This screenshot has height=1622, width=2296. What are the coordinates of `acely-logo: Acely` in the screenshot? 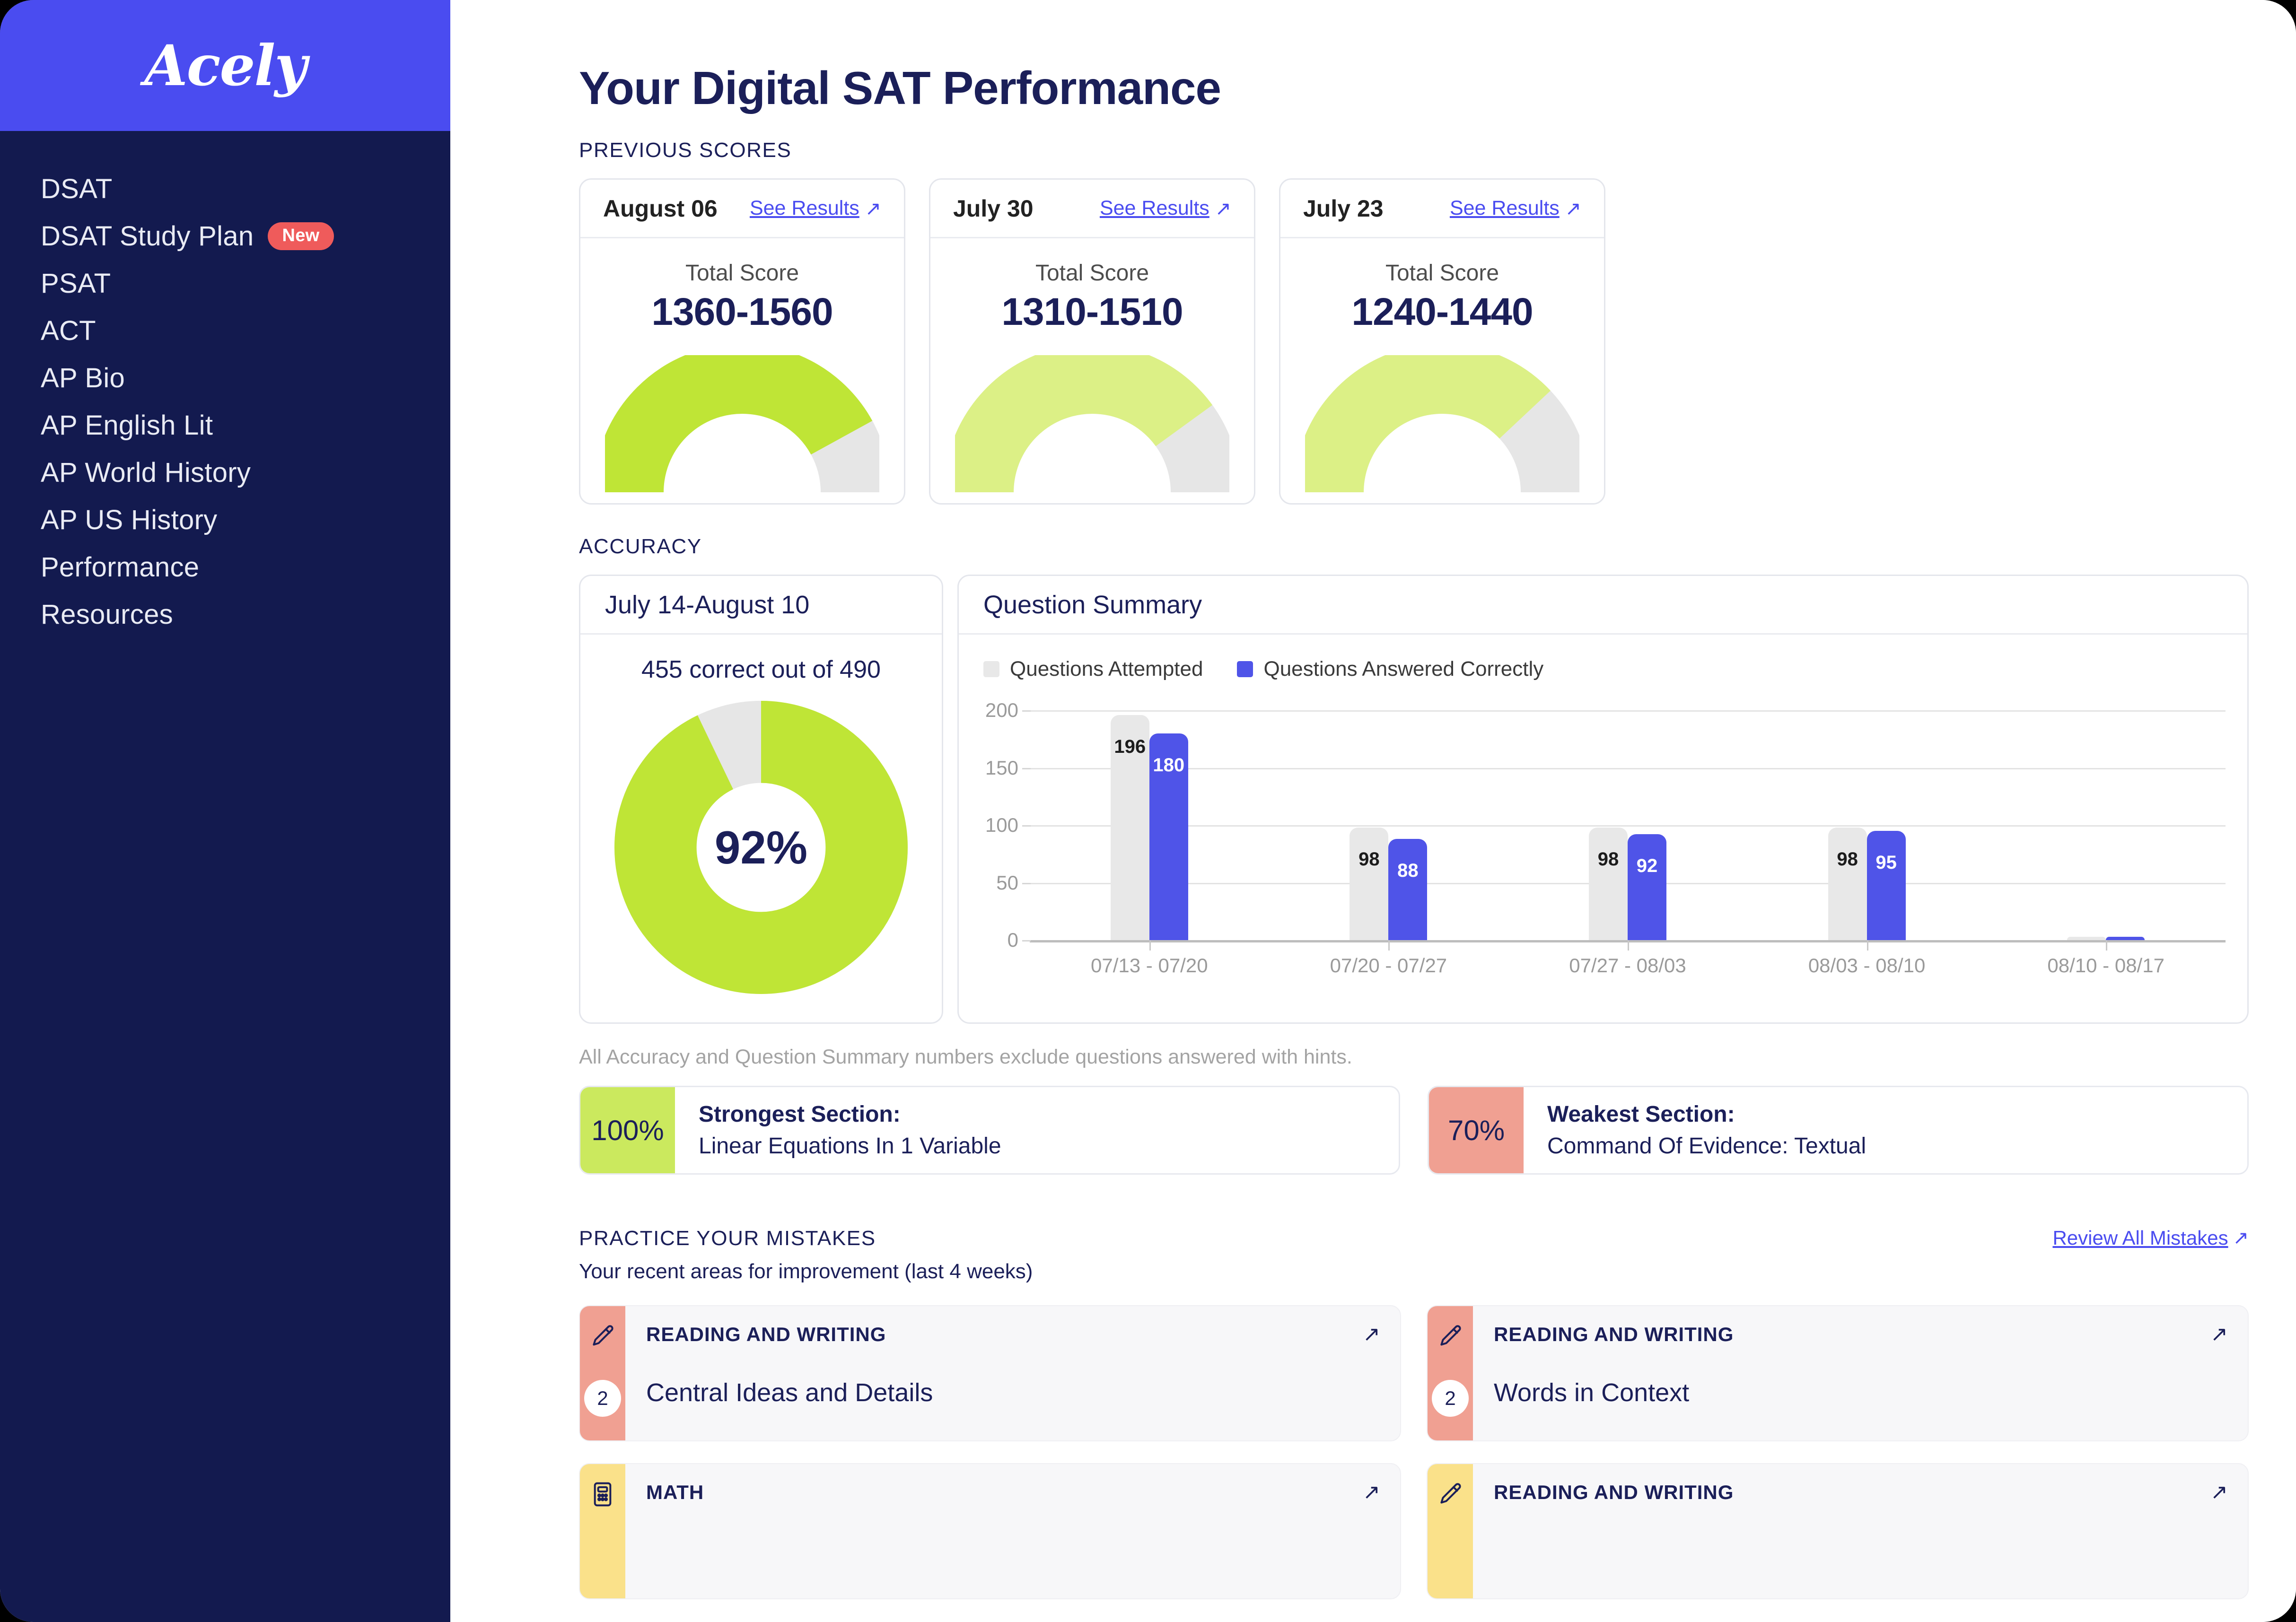 It's located at (225, 65).